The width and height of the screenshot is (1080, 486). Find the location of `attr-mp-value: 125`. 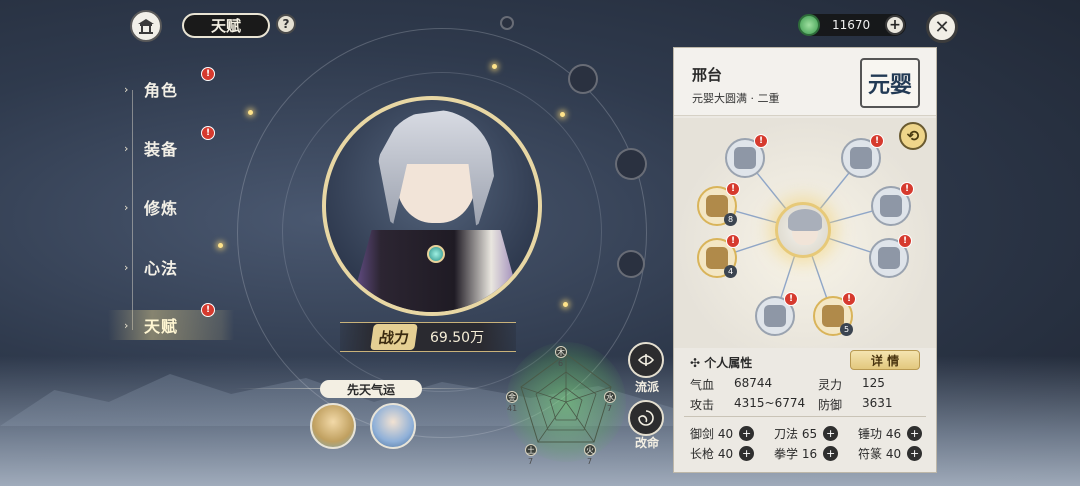

attr-mp-value: 125 is located at coordinates (873, 383).